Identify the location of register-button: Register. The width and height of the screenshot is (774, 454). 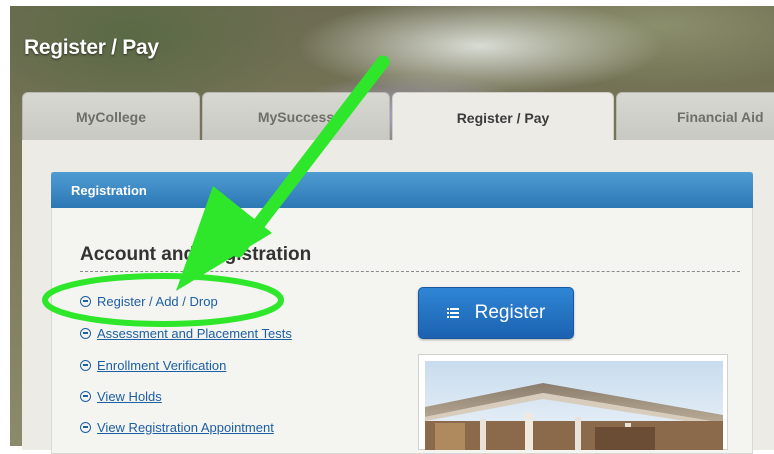
(496, 313).